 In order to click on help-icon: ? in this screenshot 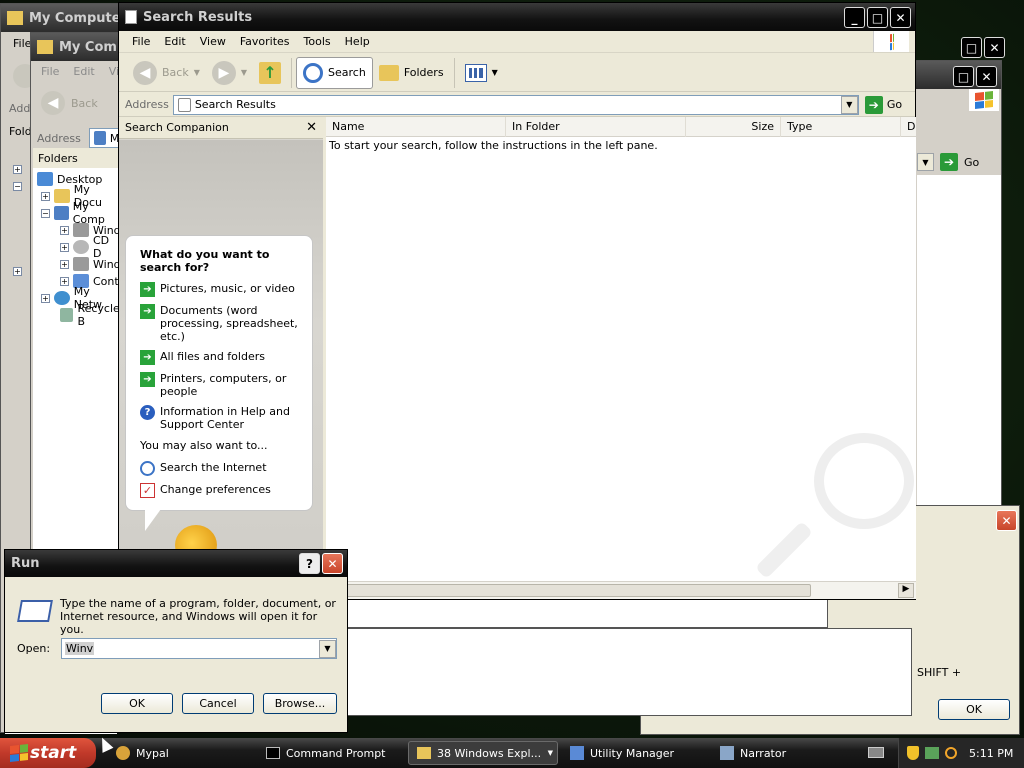, I will do `click(309, 563)`.